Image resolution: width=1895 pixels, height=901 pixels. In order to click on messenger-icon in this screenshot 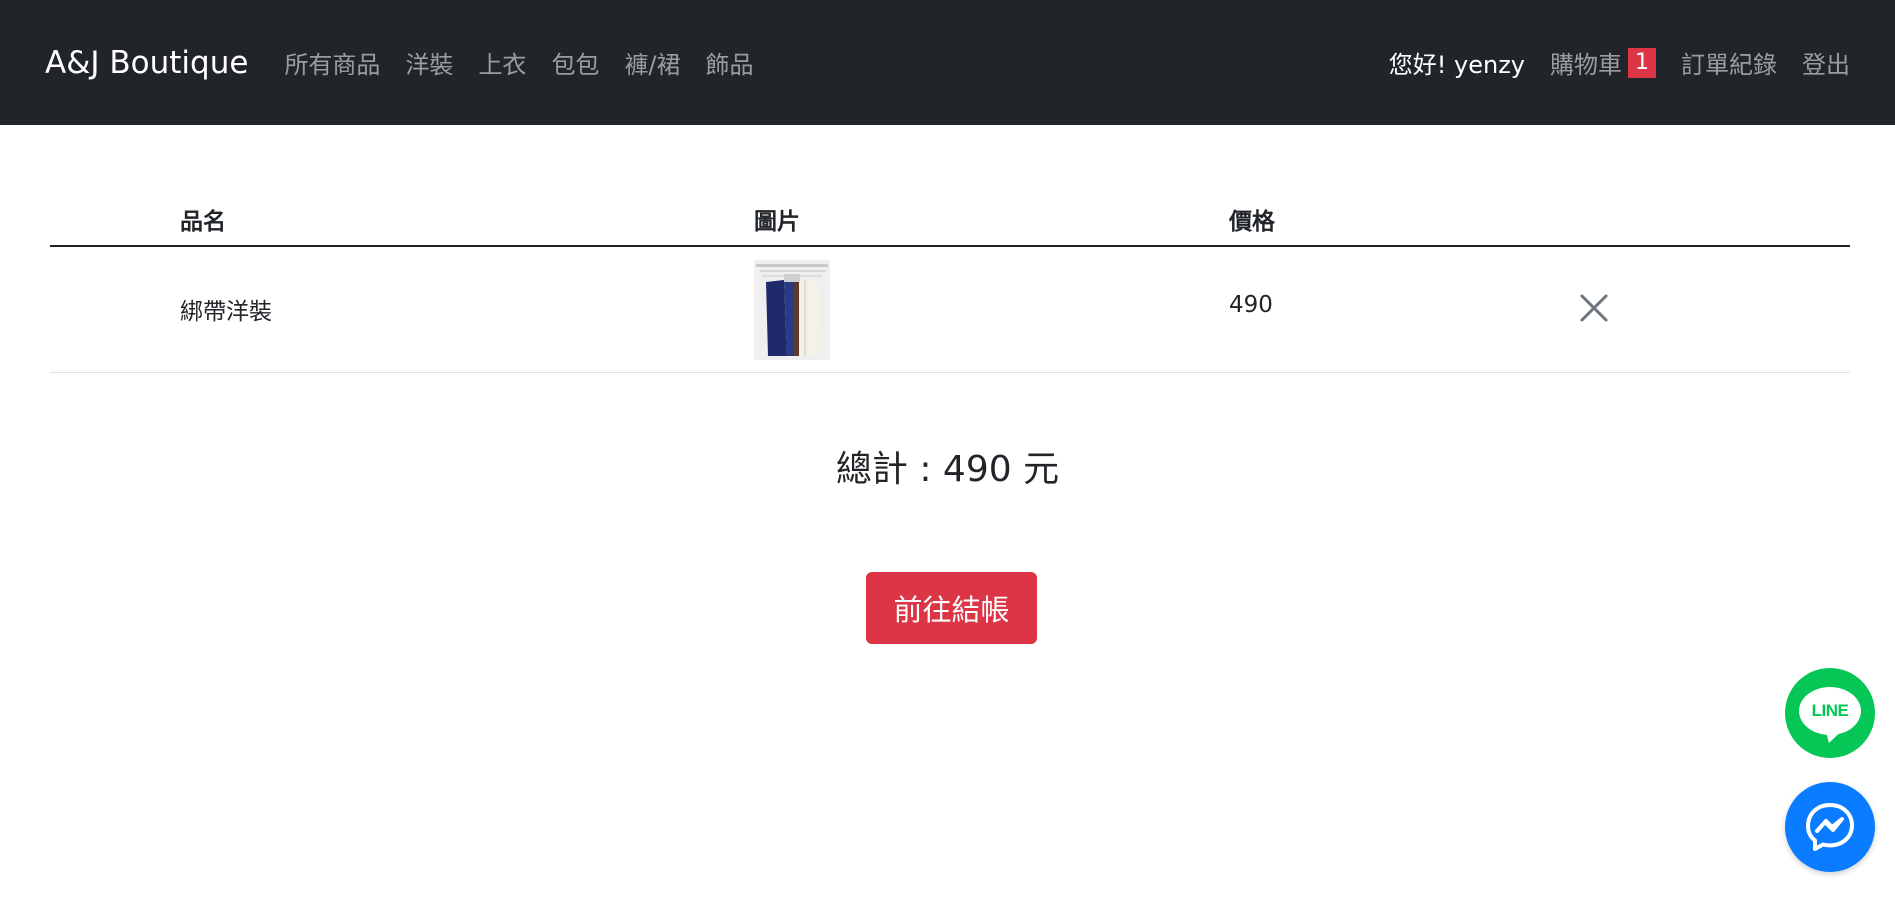, I will do `click(1830, 827)`.